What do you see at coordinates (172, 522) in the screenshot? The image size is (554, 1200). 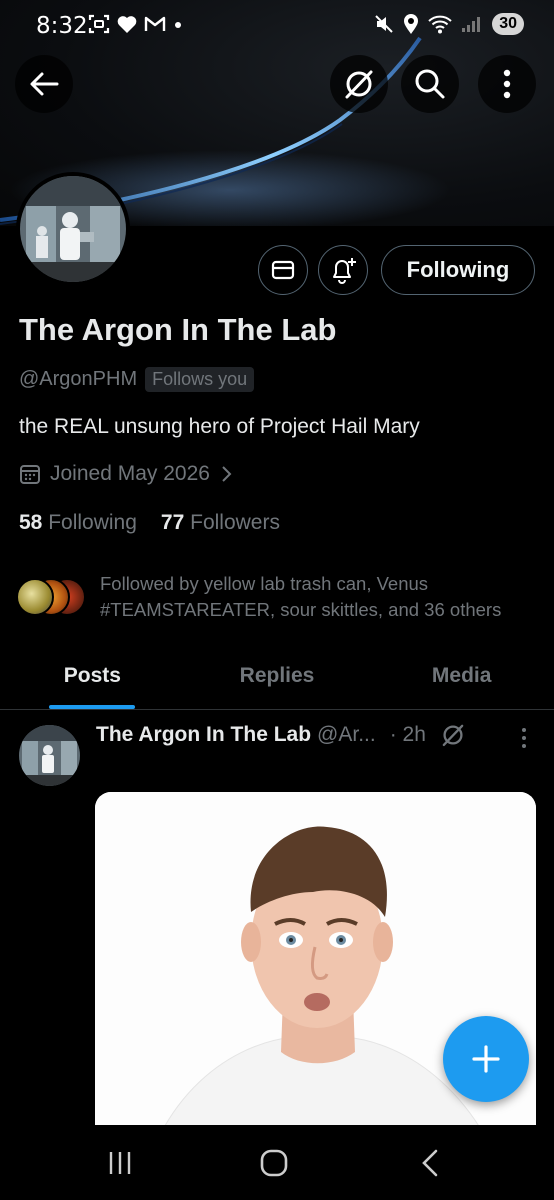 I see `followers-count: 77` at bounding box center [172, 522].